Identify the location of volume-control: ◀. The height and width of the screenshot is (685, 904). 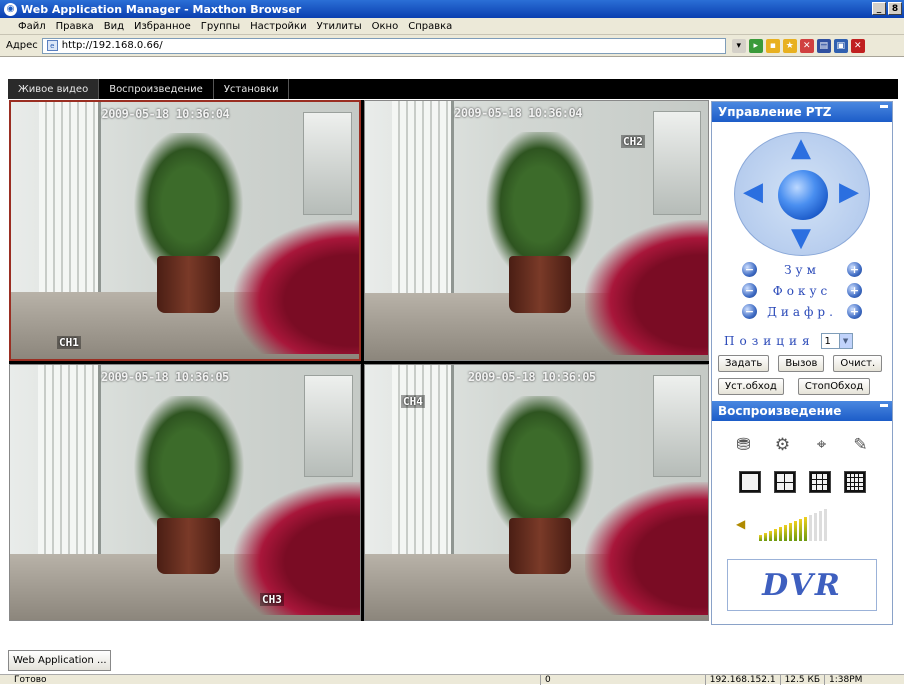
(814, 524).